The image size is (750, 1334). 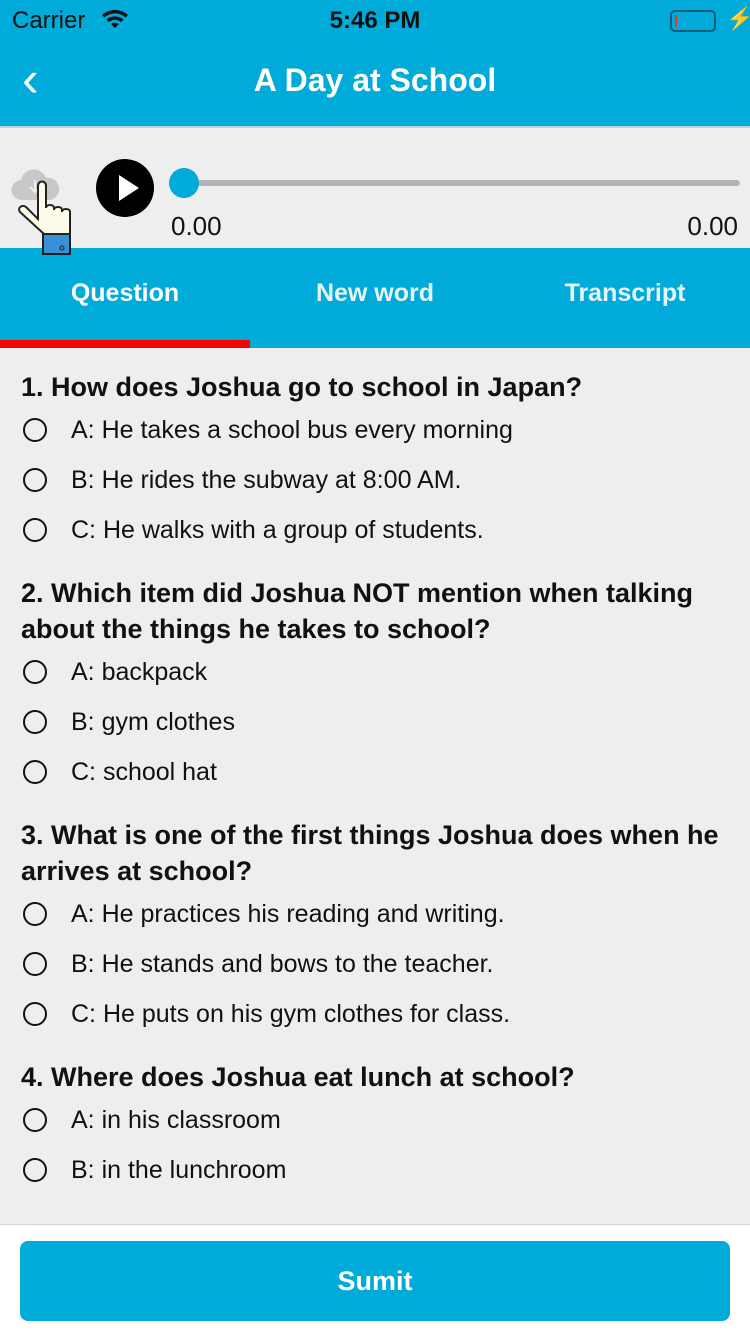 I want to click on tab-bar: Question New word Transcript, so click(x=375, y=298).